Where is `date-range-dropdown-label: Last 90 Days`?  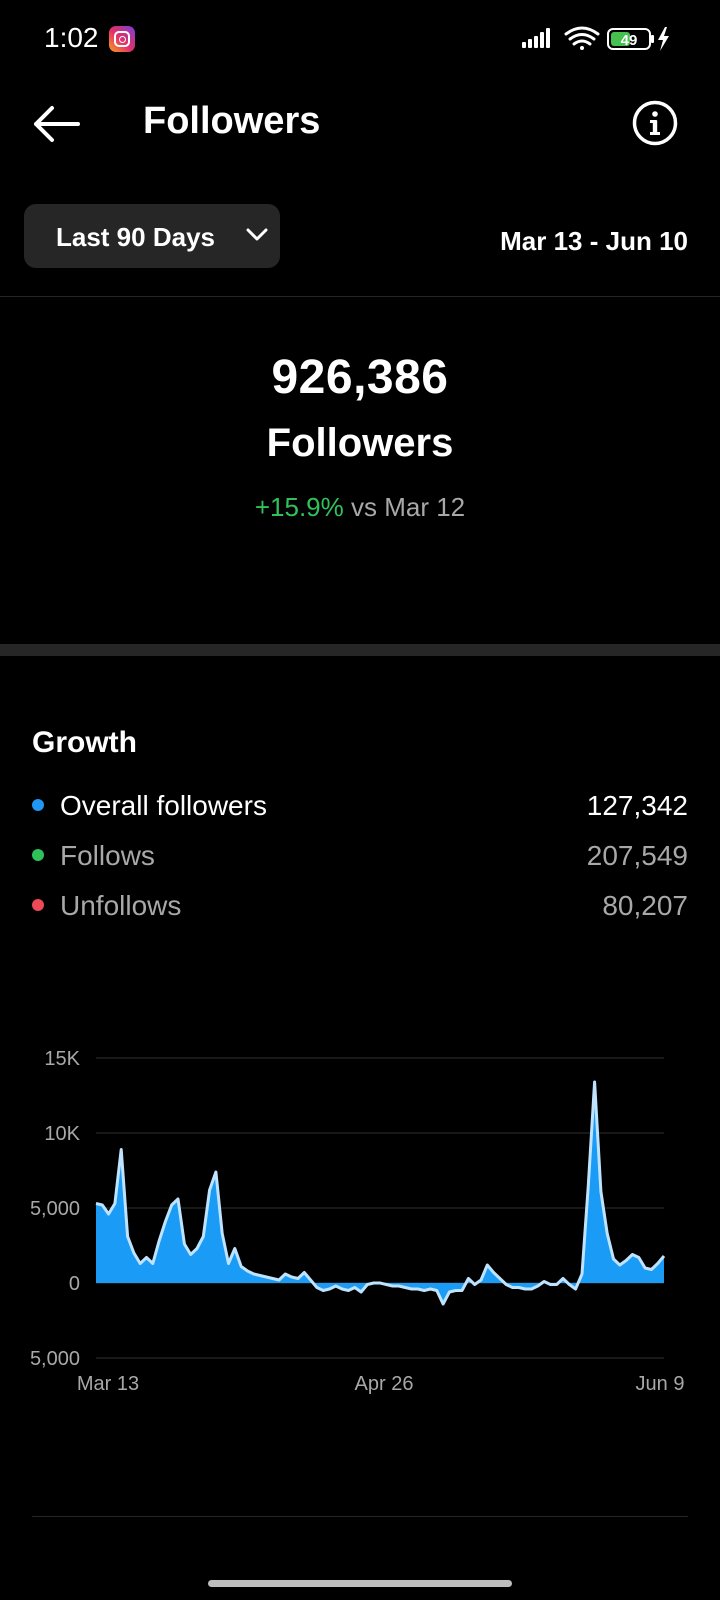 date-range-dropdown-label: Last 90 Days is located at coordinates (135, 237).